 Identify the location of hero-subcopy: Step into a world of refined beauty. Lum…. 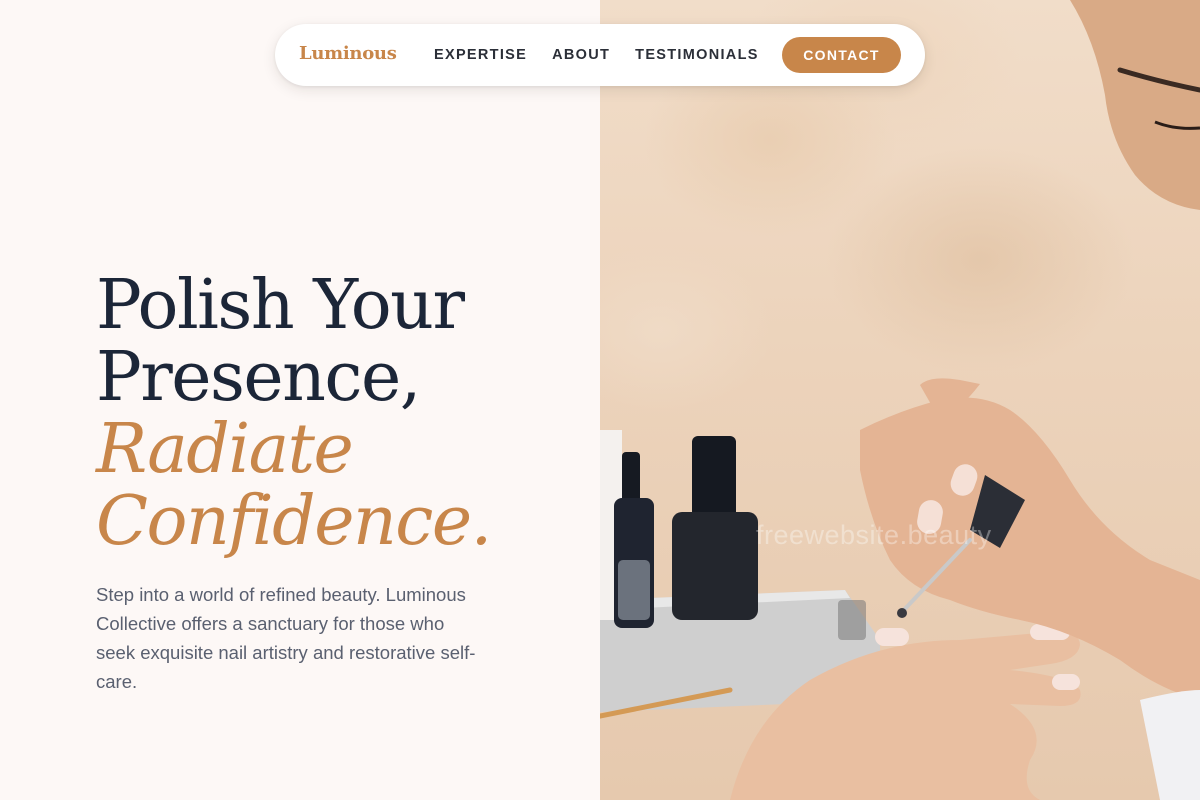
(286, 638).